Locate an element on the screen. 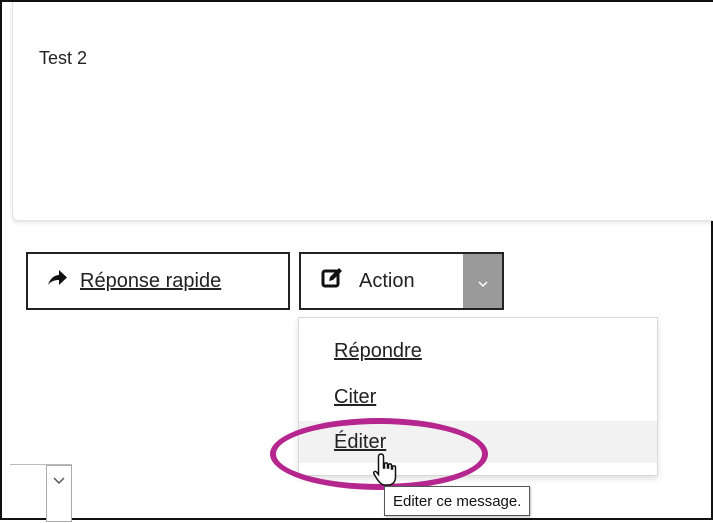 This screenshot has height=523, width=713. arrow-right-icon is located at coordinates (57, 281).